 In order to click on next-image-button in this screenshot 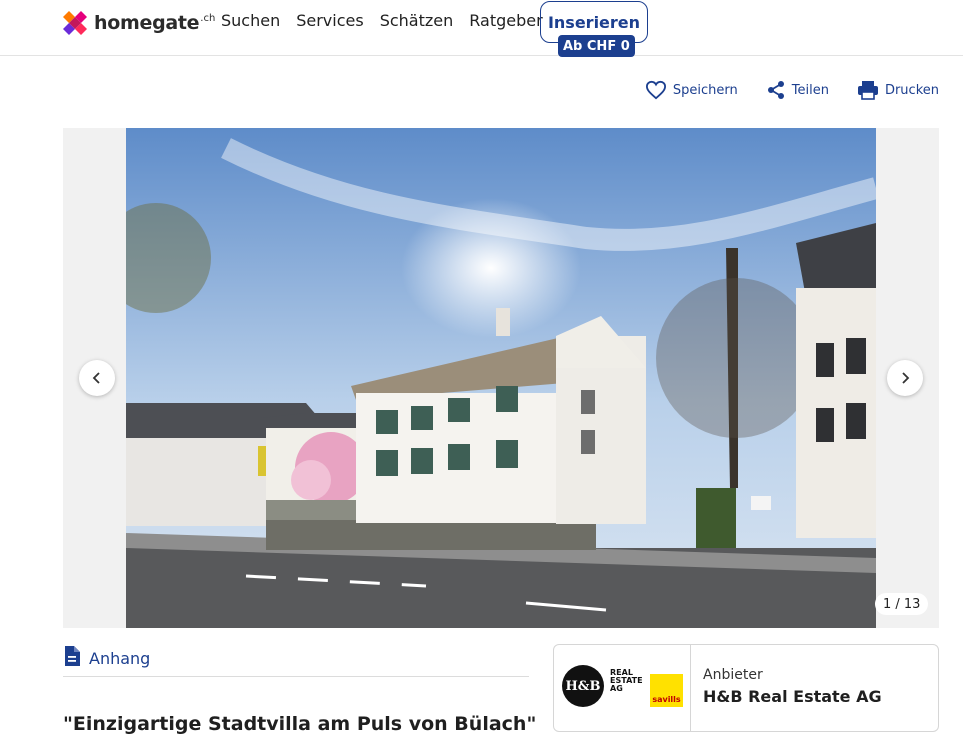, I will do `click(905, 378)`.